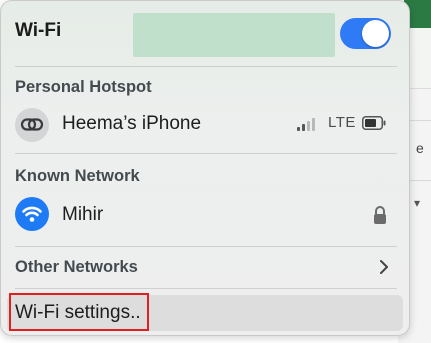  I want to click on cellular-signal-icon, so click(308, 124).